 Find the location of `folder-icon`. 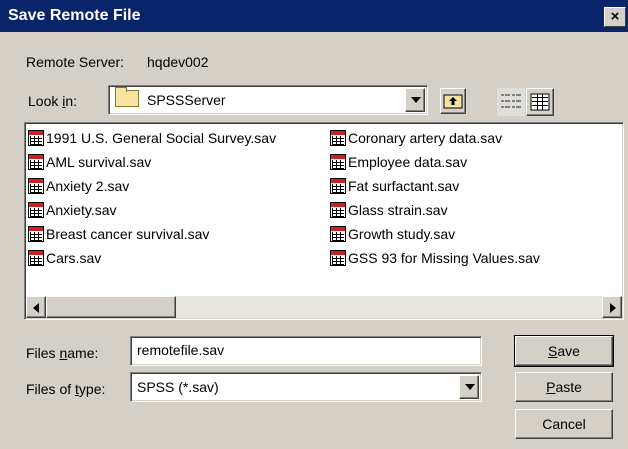

folder-icon is located at coordinates (127, 97).